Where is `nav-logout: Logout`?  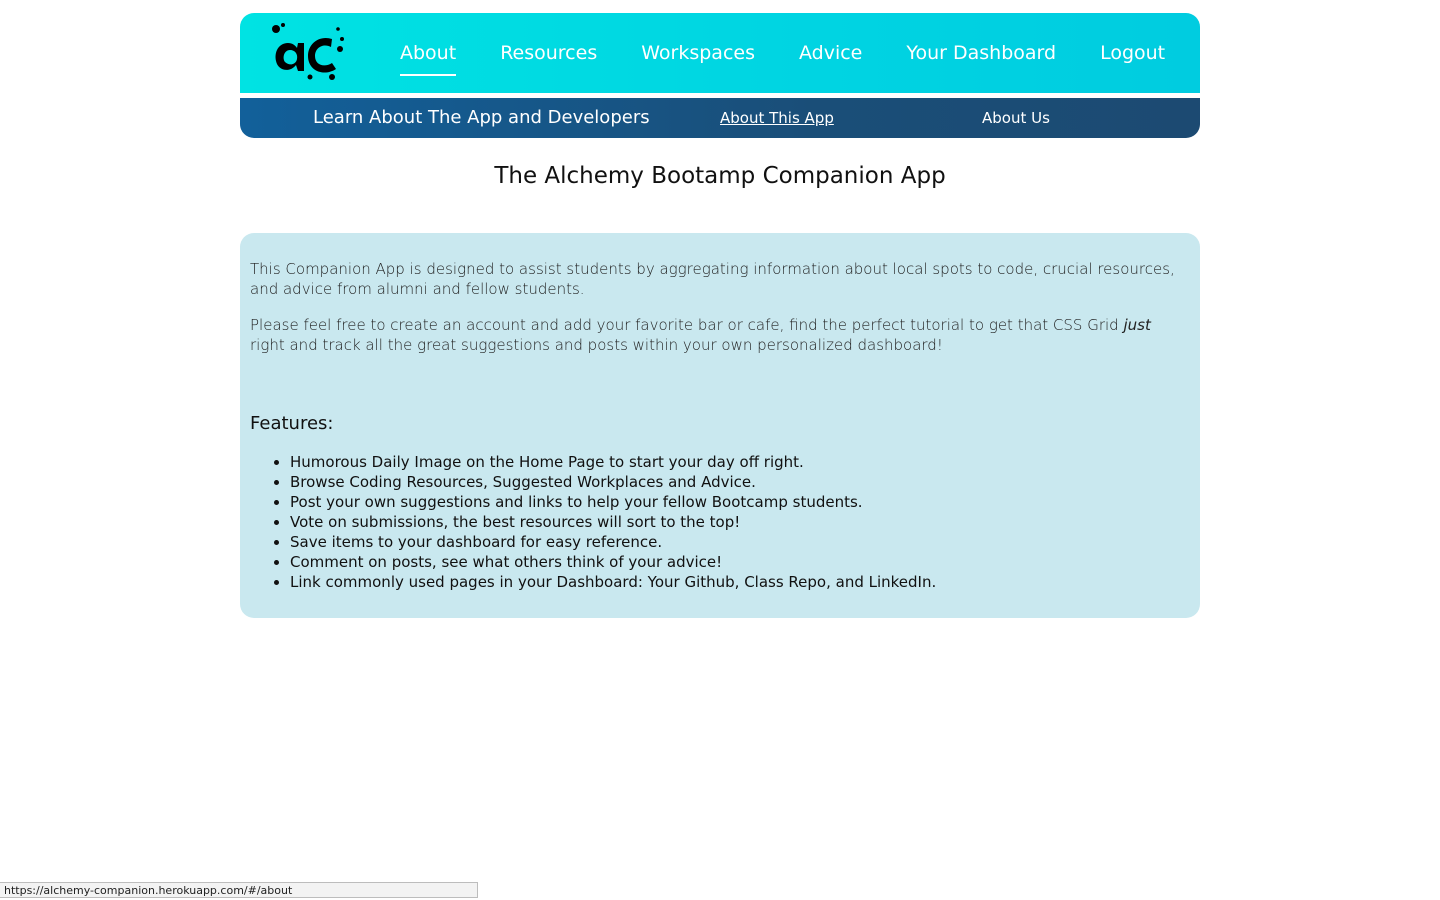 nav-logout: Logout is located at coordinates (1132, 53).